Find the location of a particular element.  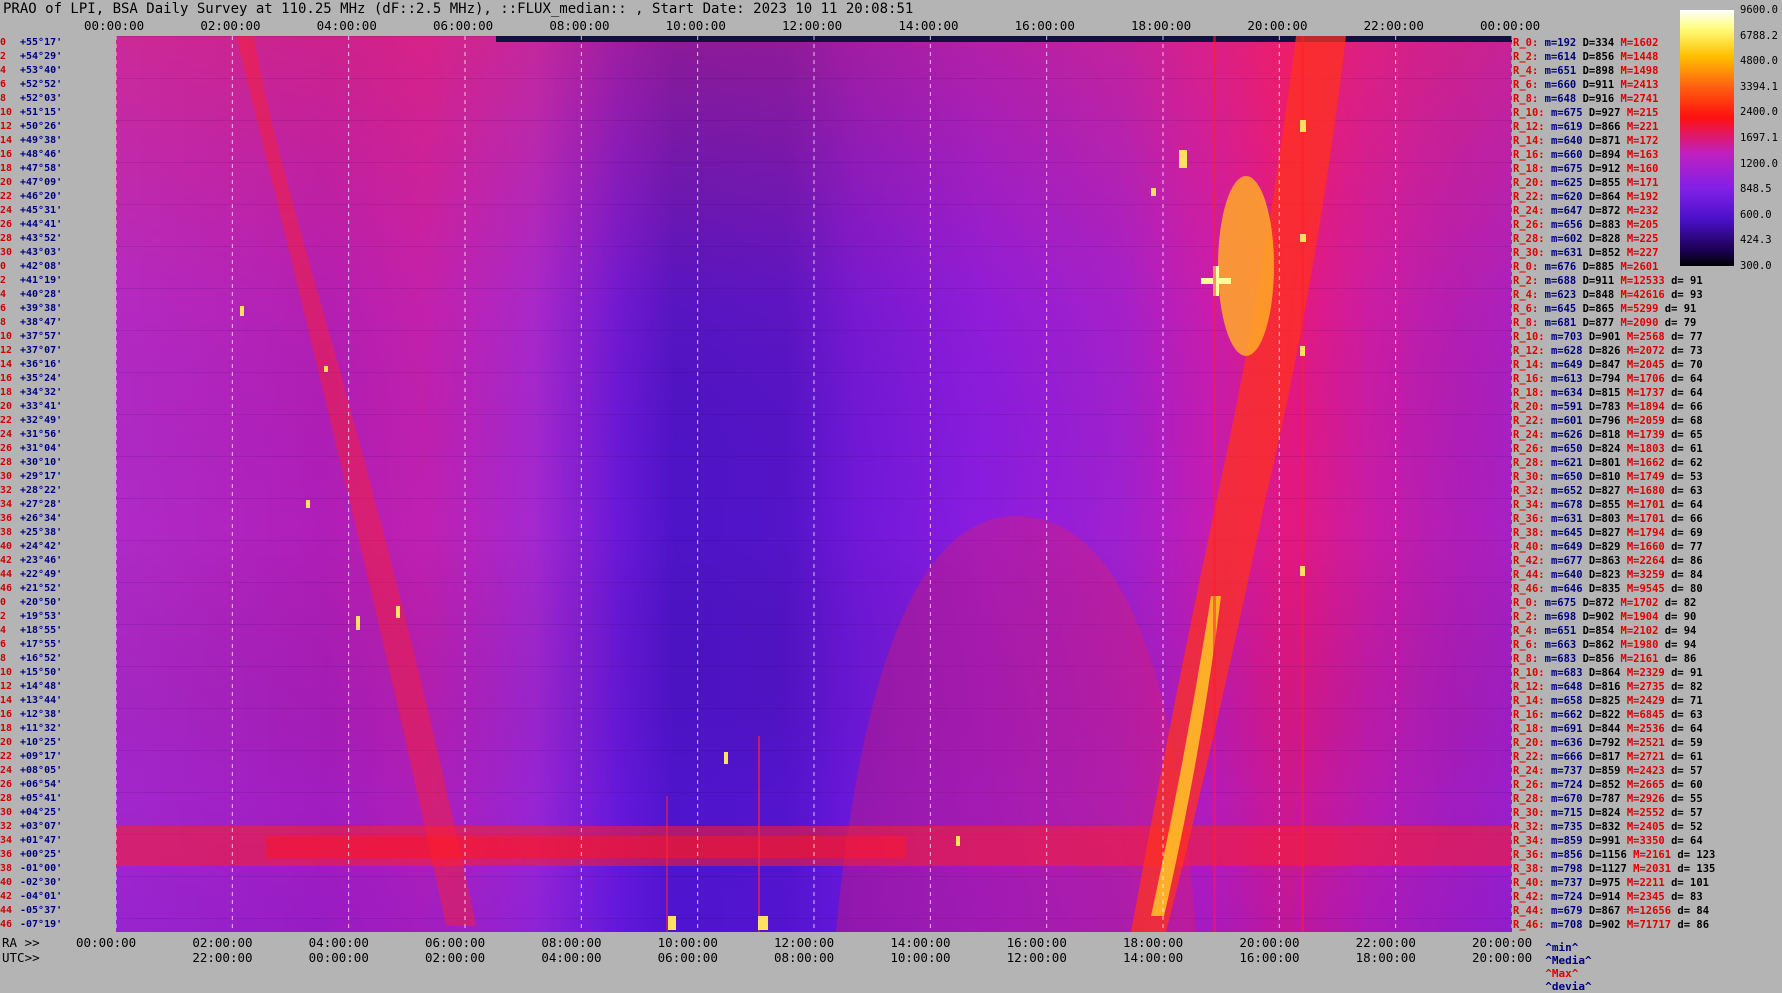

dec-value: +43°03' is located at coordinates (41, 252).